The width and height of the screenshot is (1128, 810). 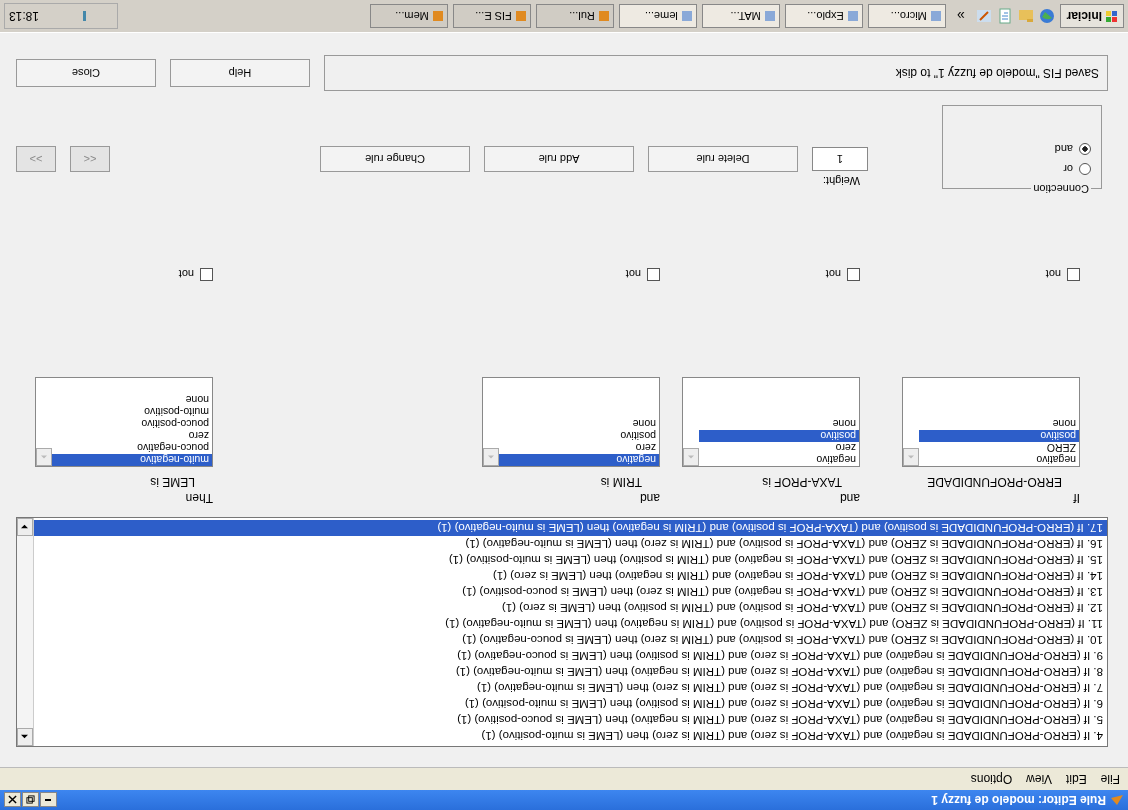 I want to click on rule-item: 16. If (ERRO-PROFUNDIDADE is ZERO) and (TAXA-PROF is positivo) and (TRIM is zero) then (LEME is muito-negativo) (1), so click(x=570, y=544).